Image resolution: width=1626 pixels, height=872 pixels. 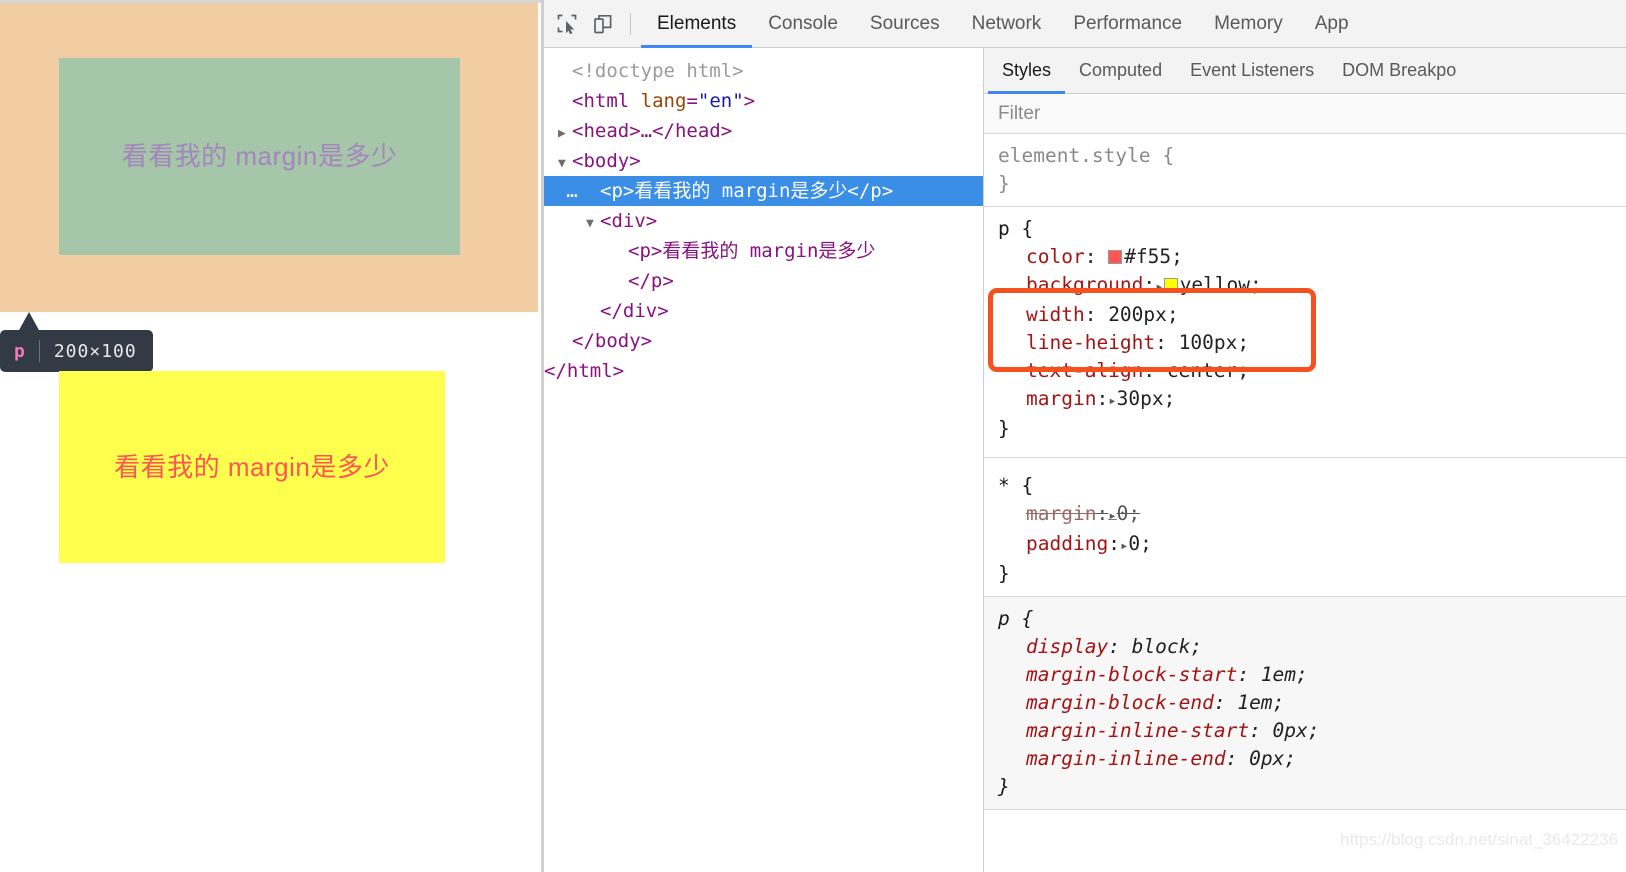 I want to click on tab-sources: Sources, so click(x=905, y=24).